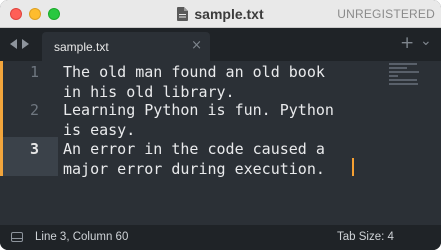 This screenshot has width=441, height=250. What do you see at coordinates (220, 237) in the screenshot?
I see `status-bar: Line 3, Column 60 Tab Size: 4` at bounding box center [220, 237].